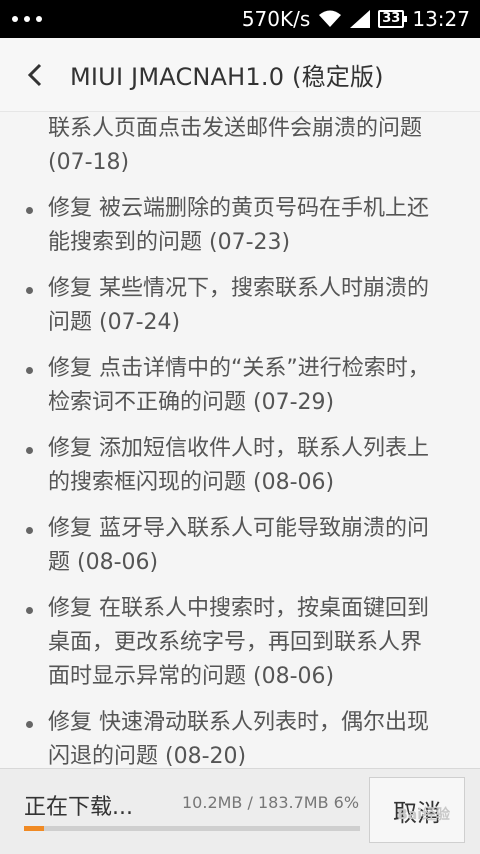 The height and width of the screenshot is (854, 480). I want to click on changelog-line: 问题 (07-24), so click(114, 322).